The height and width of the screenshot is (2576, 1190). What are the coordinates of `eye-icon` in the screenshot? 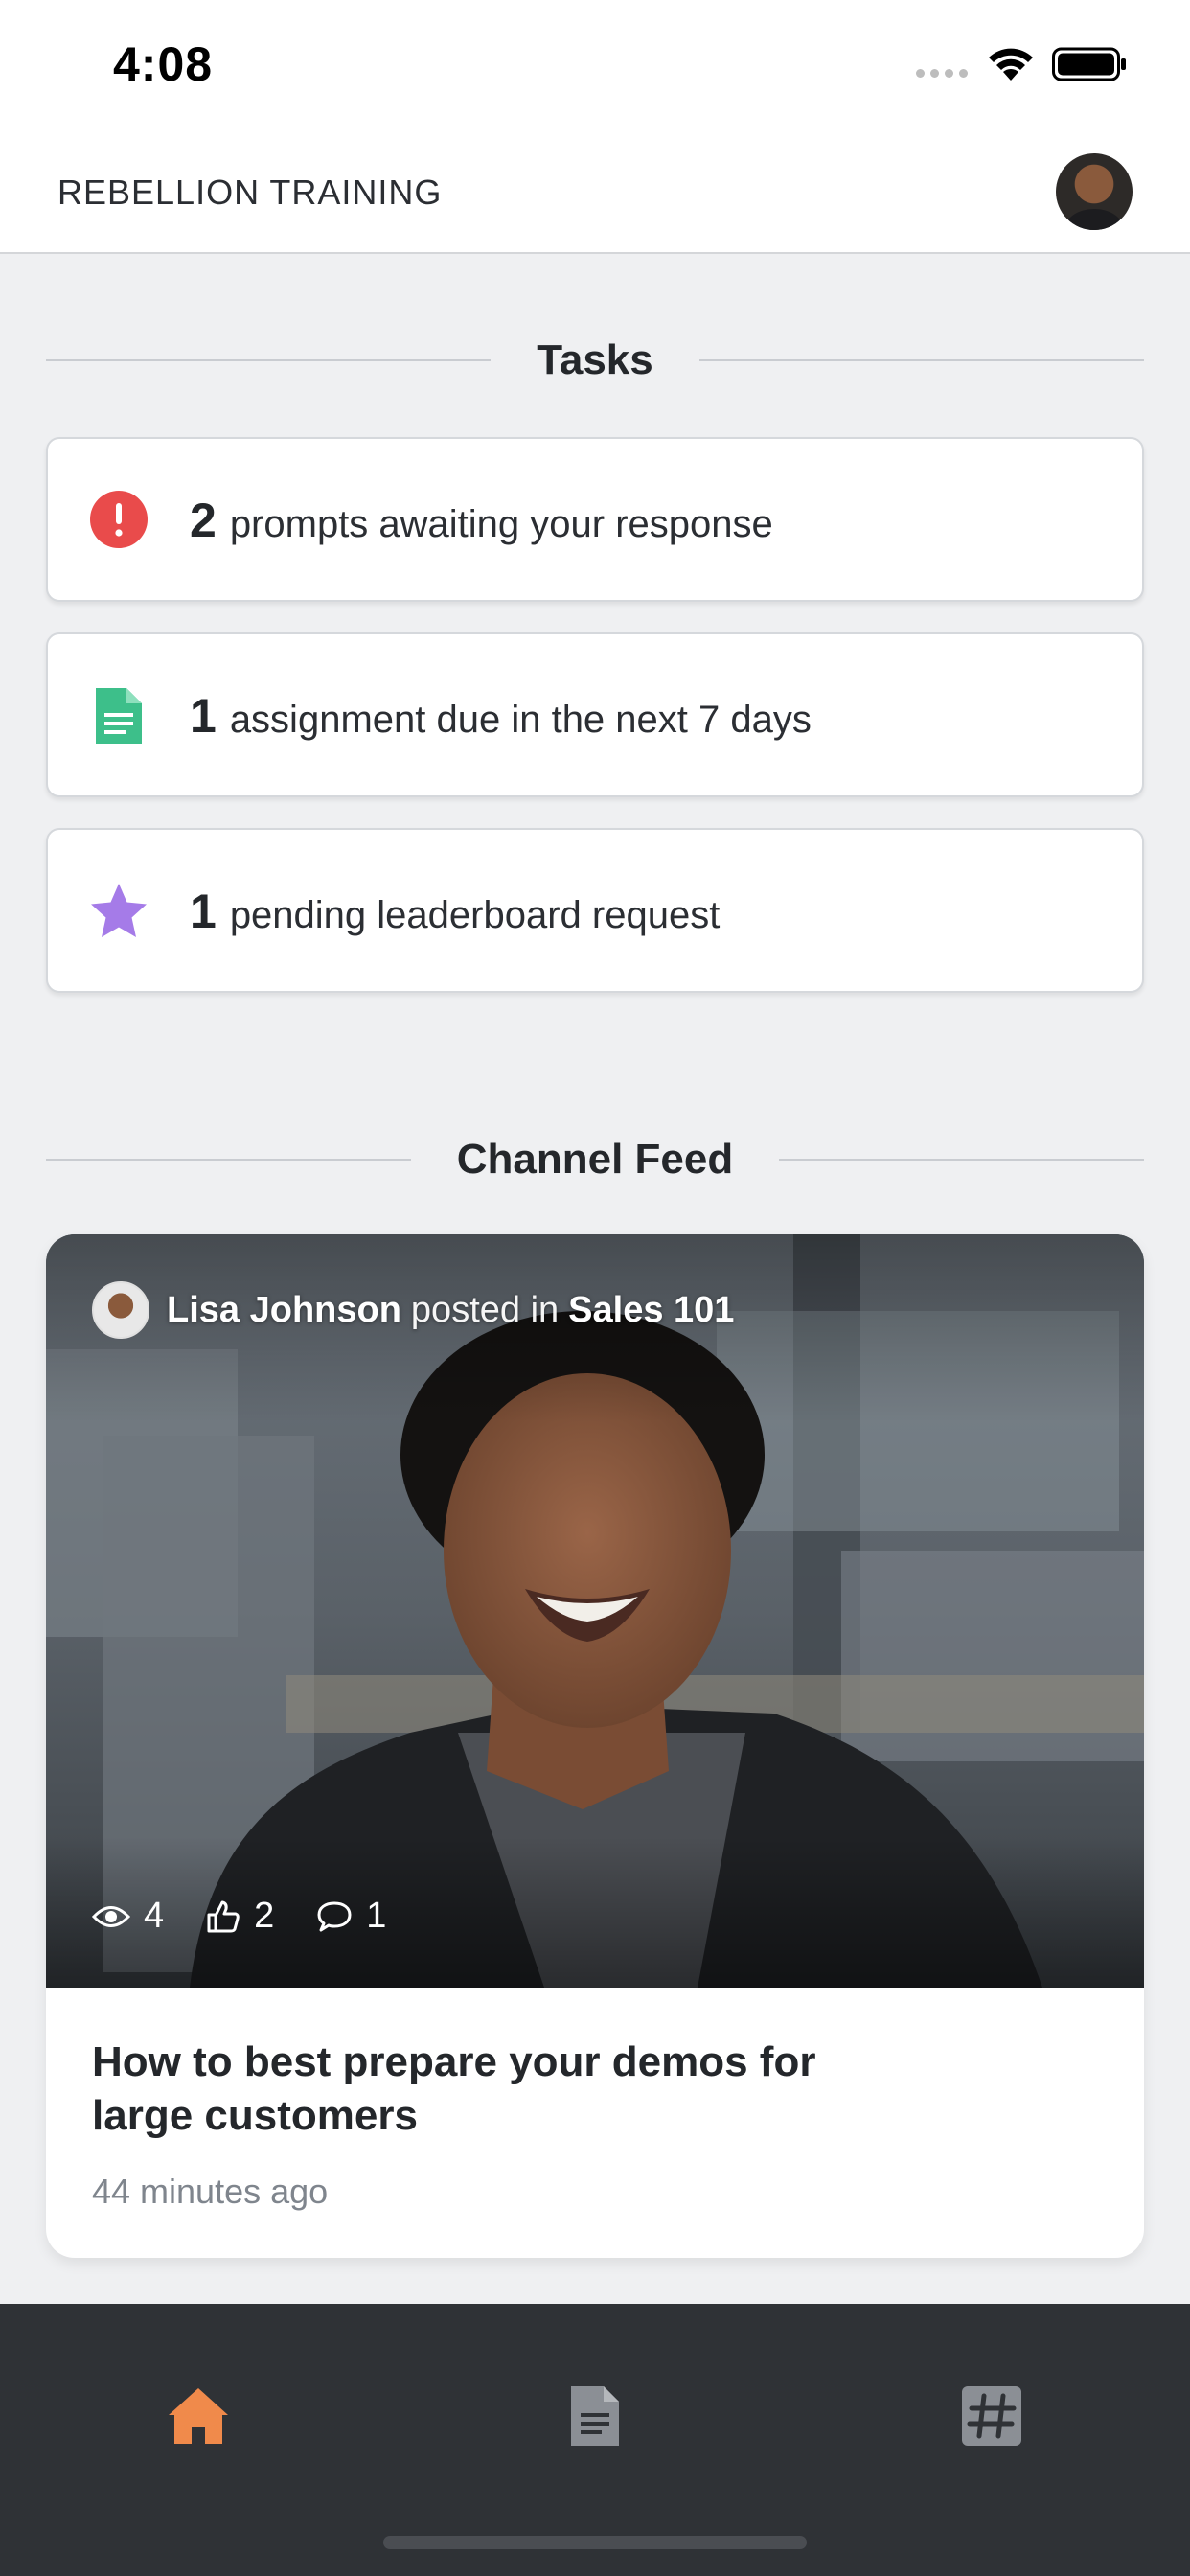 It's located at (111, 1916).